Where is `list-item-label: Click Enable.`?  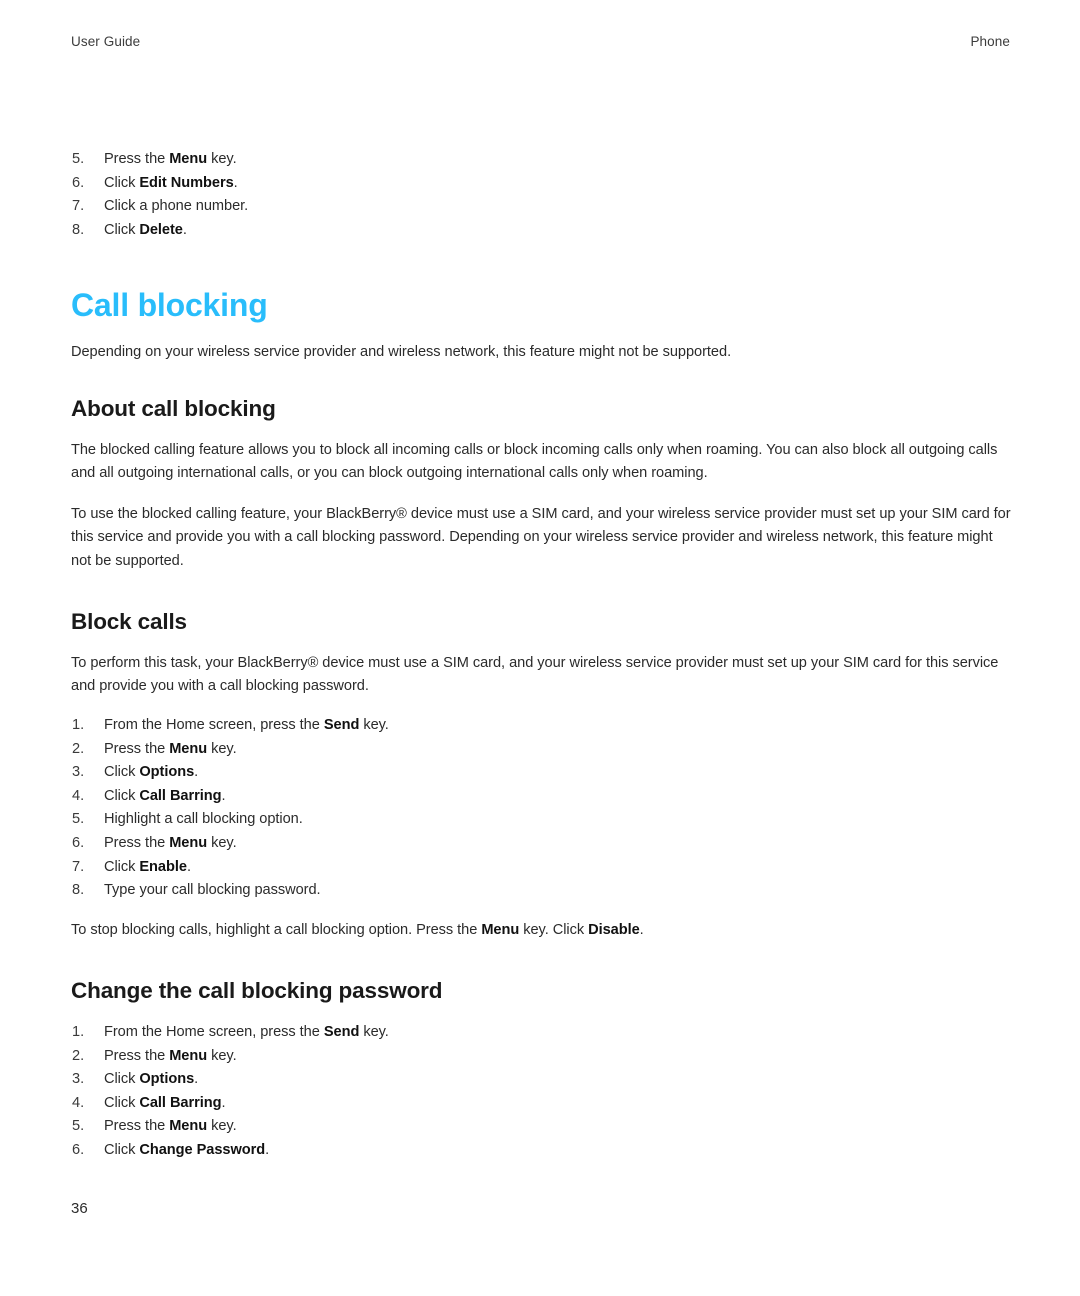
list-item-label: Click Enable. is located at coordinates (147, 866).